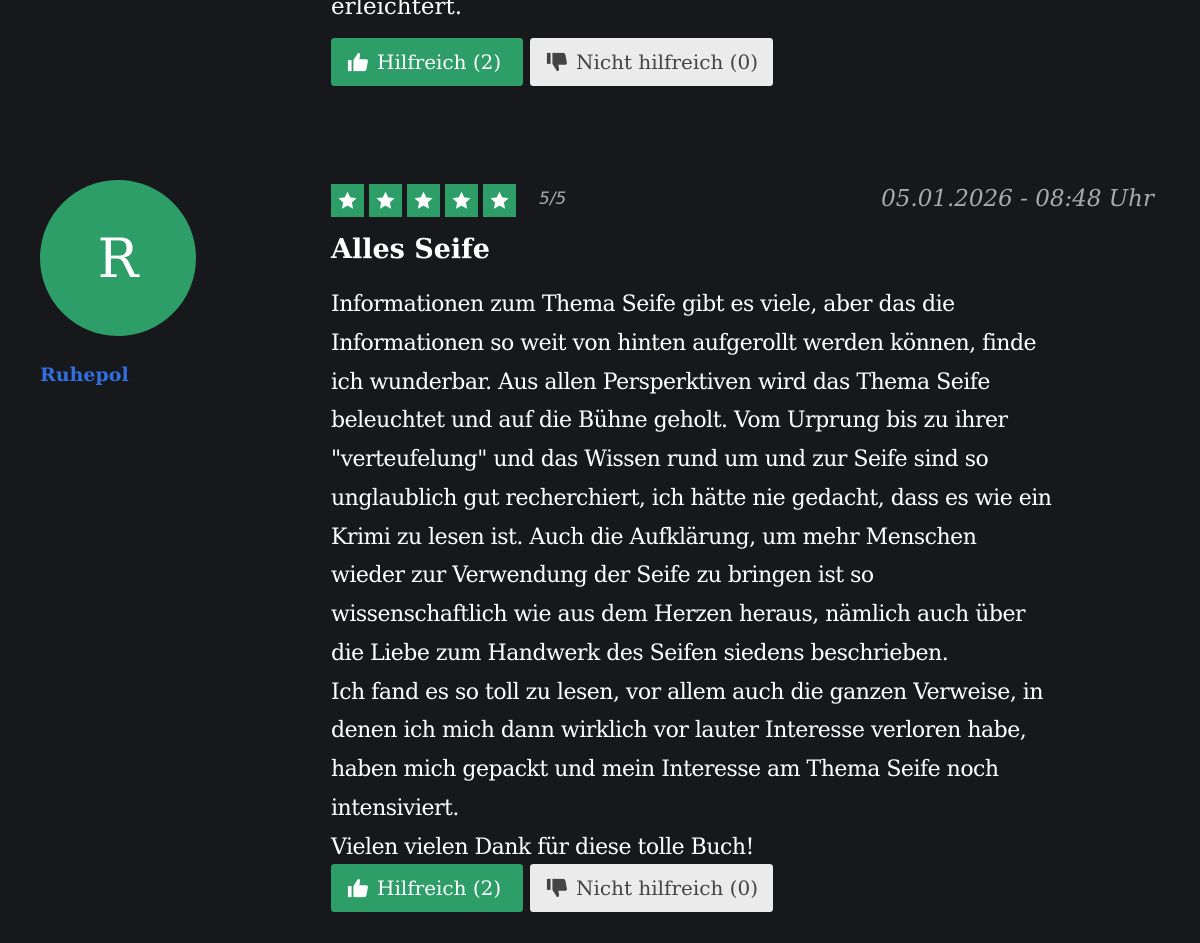 This screenshot has width=1200, height=943. Describe the element at coordinates (397, 10) in the screenshot. I see `previous-review-tail: erleichtert.` at that location.